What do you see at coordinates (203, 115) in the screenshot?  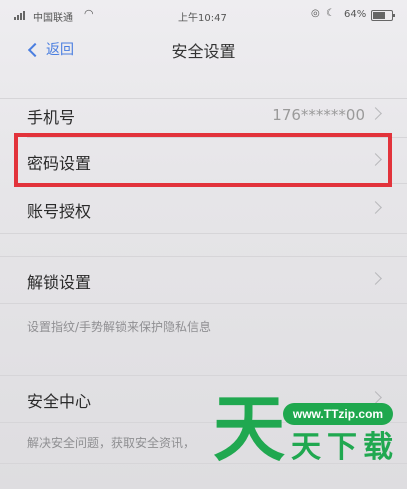 I see `row-phone-number: 手机号 176******00` at bounding box center [203, 115].